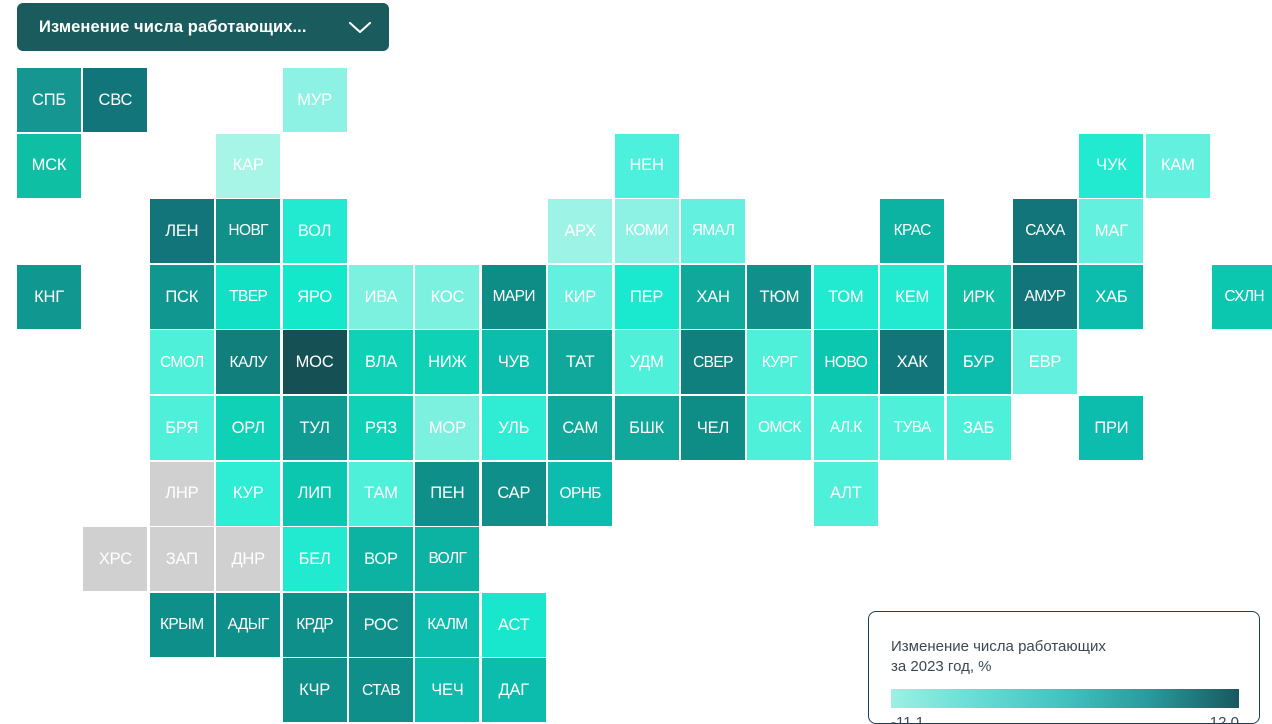 The height and width of the screenshot is (724, 1272). I want to click on region-tile: КНГ, so click(49, 296).